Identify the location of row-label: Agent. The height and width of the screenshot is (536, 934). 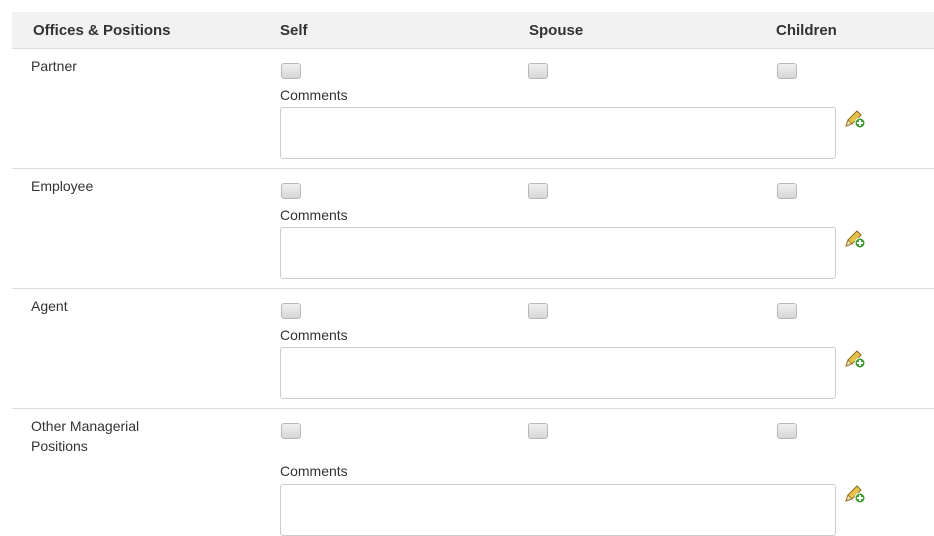
(49, 306).